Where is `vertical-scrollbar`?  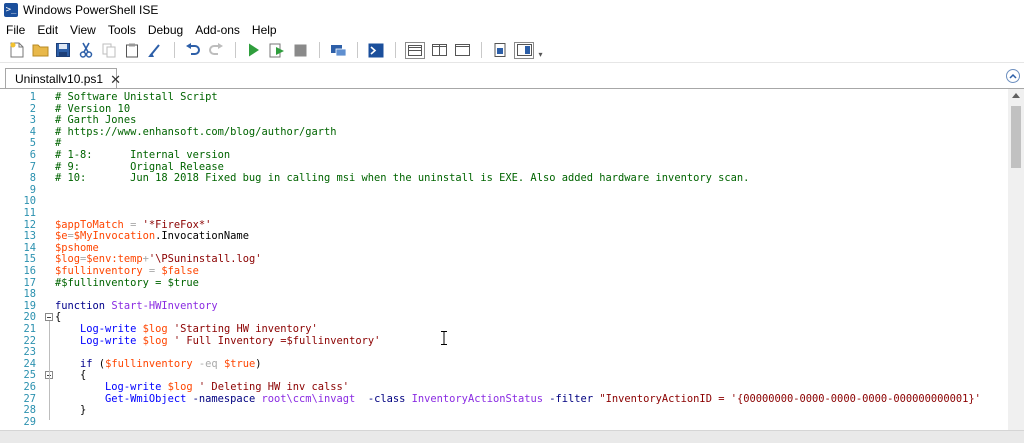
vertical-scrollbar is located at coordinates (1016, 260).